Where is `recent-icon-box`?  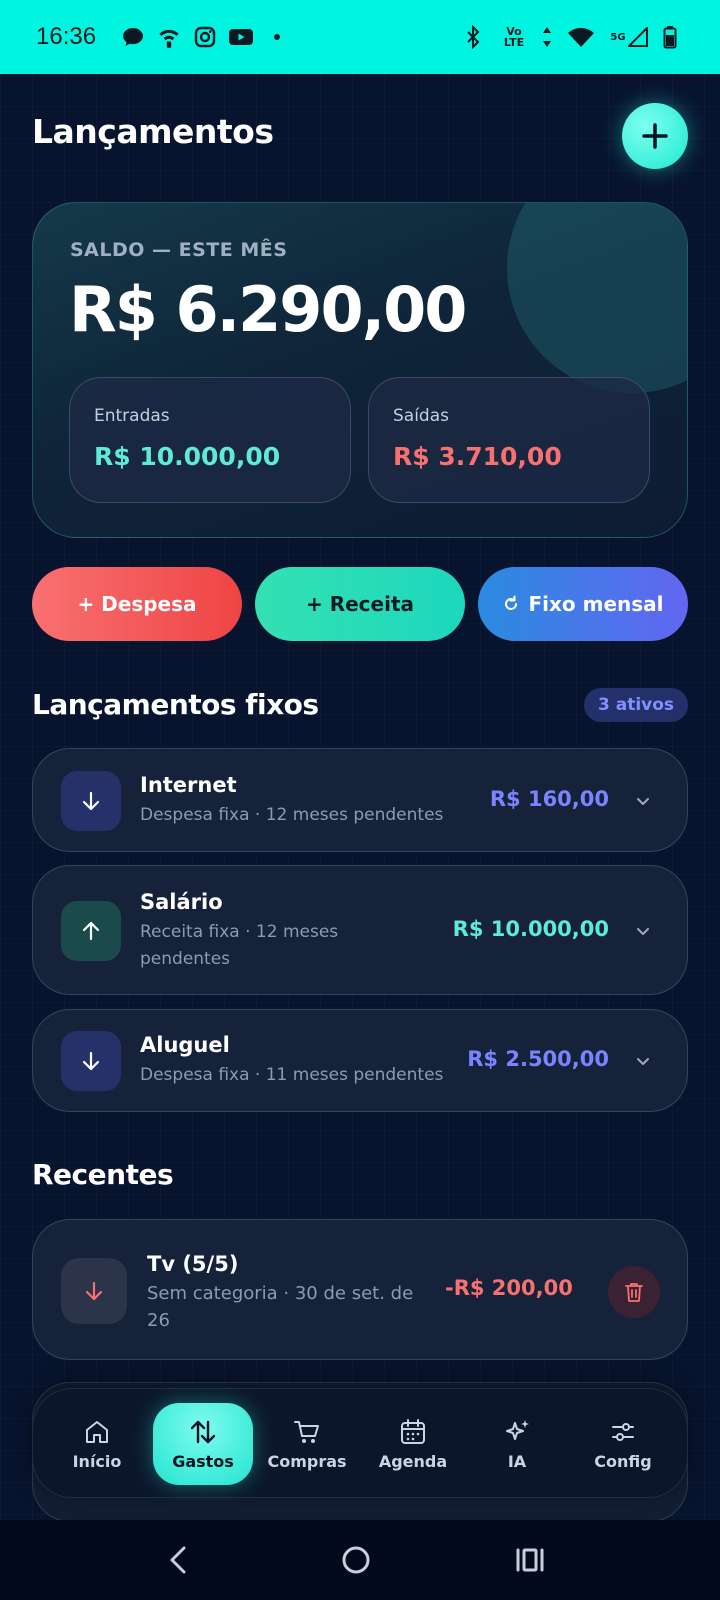
recent-icon-box is located at coordinates (94, 1291).